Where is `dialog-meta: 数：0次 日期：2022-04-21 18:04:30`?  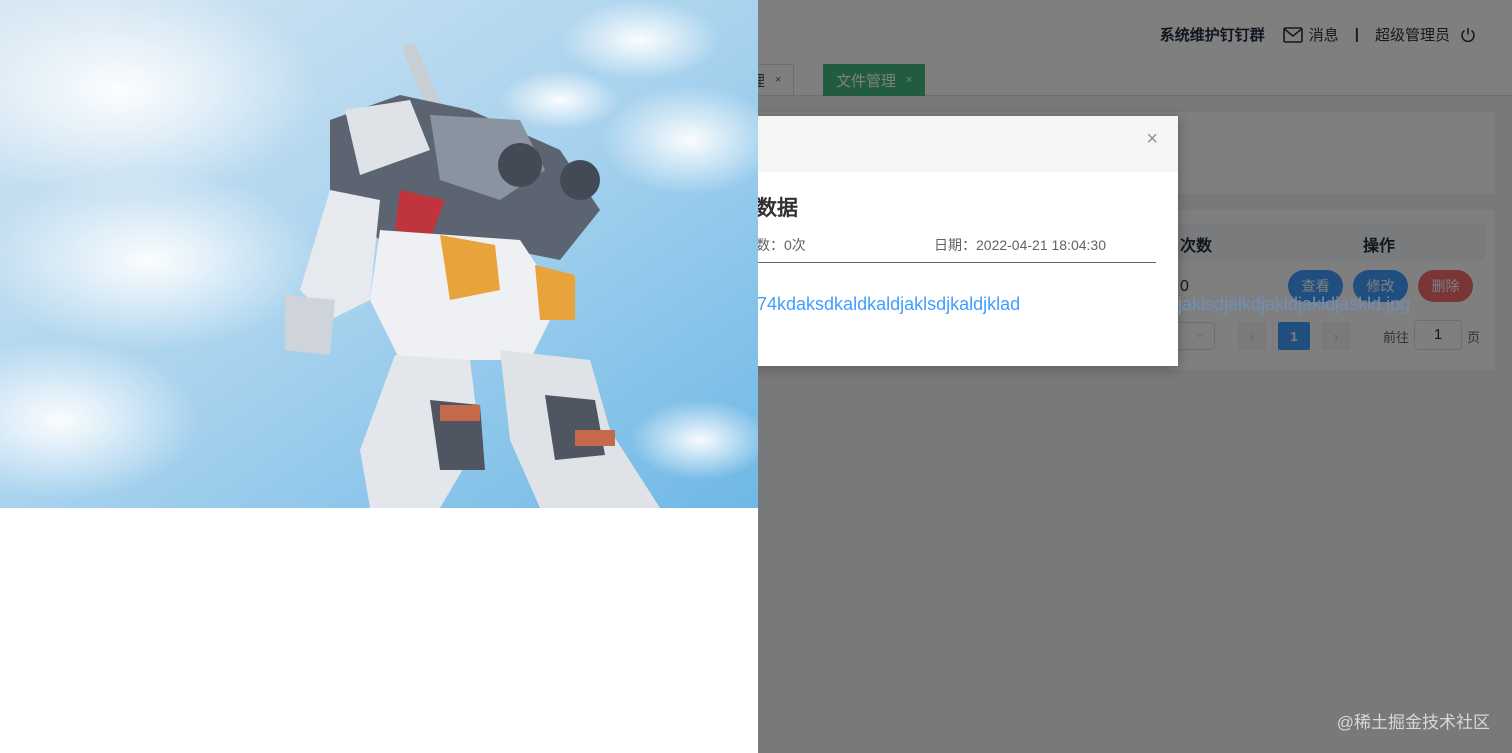 dialog-meta: 数：0次 日期：2022-04-21 18:04:30 is located at coordinates (956, 249).